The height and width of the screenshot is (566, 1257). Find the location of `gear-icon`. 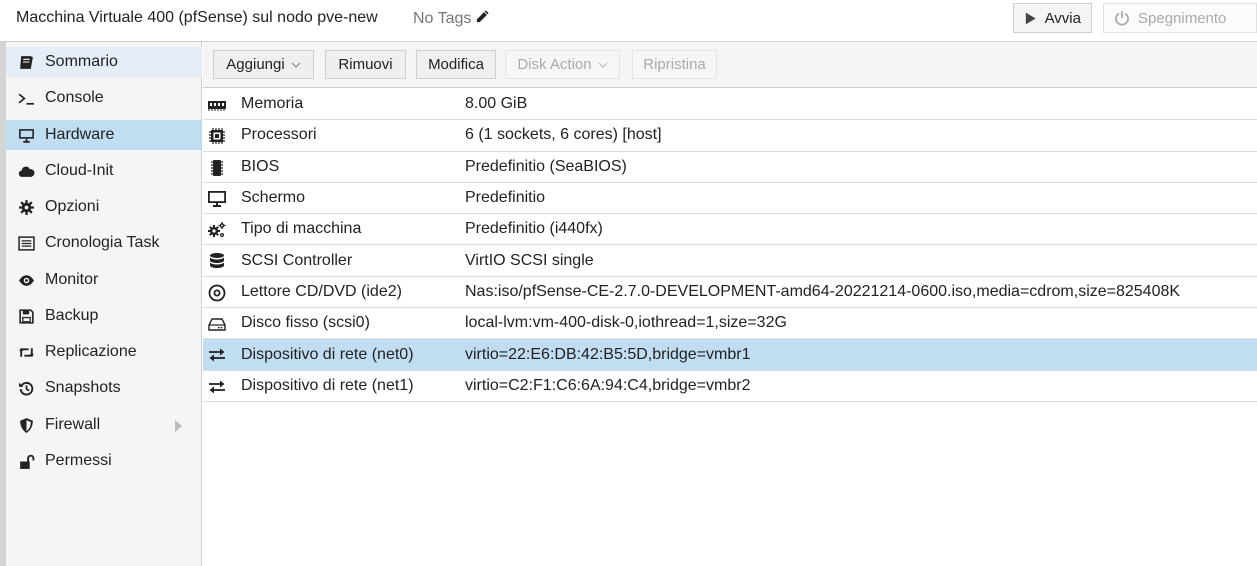

gear-icon is located at coordinates (26, 207).